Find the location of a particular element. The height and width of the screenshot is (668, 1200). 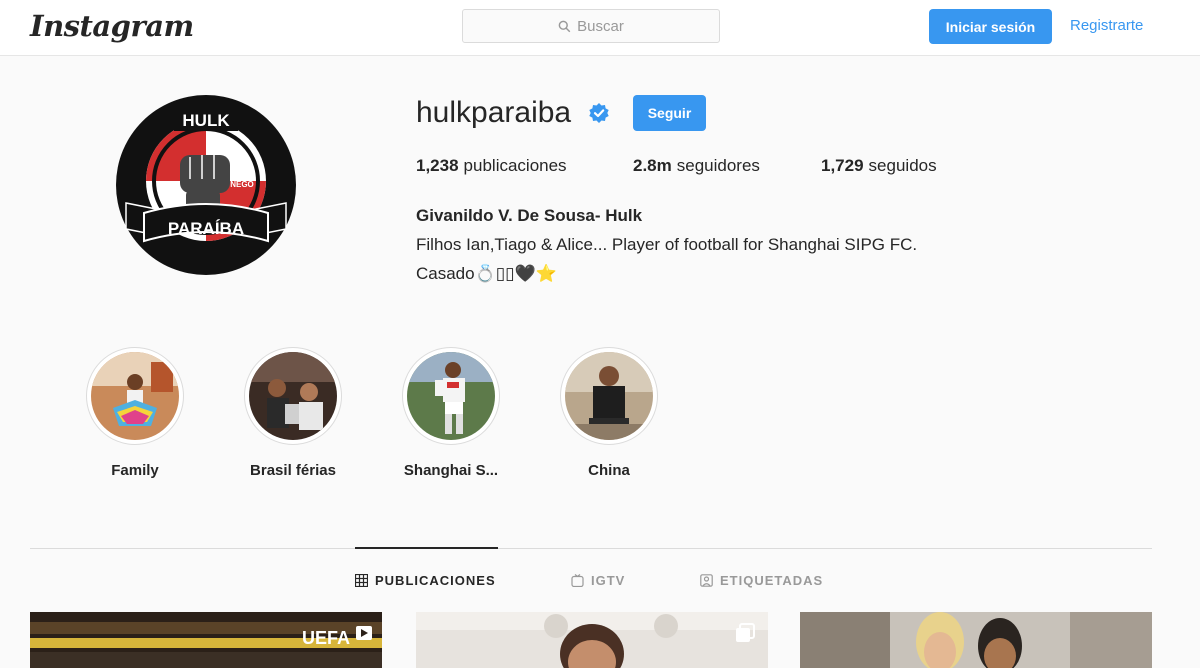

avatar-text-bottom: PARAÍBA is located at coordinates (206, 228).